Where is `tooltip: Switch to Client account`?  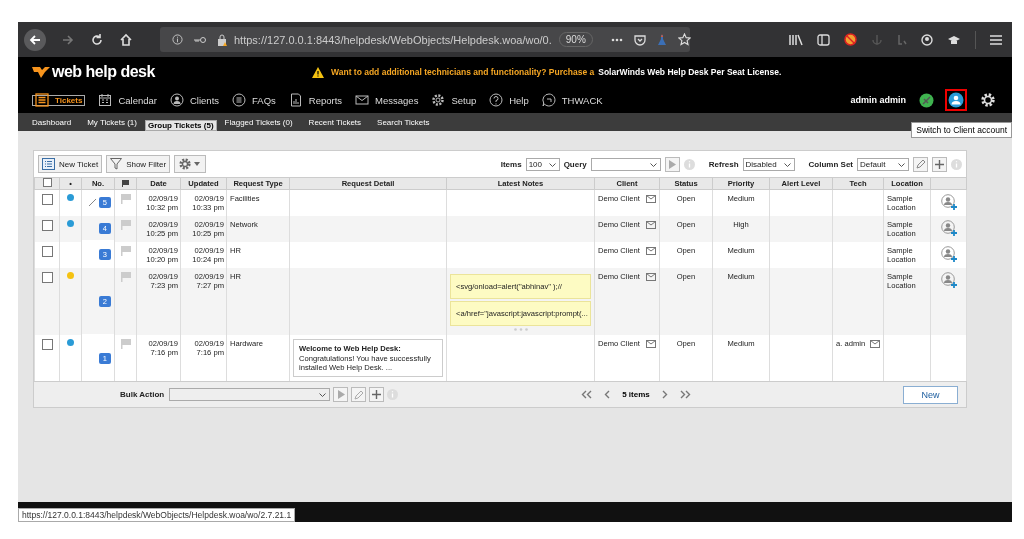 tooltip: Switch to Client account is located at coordinates (961, 130).